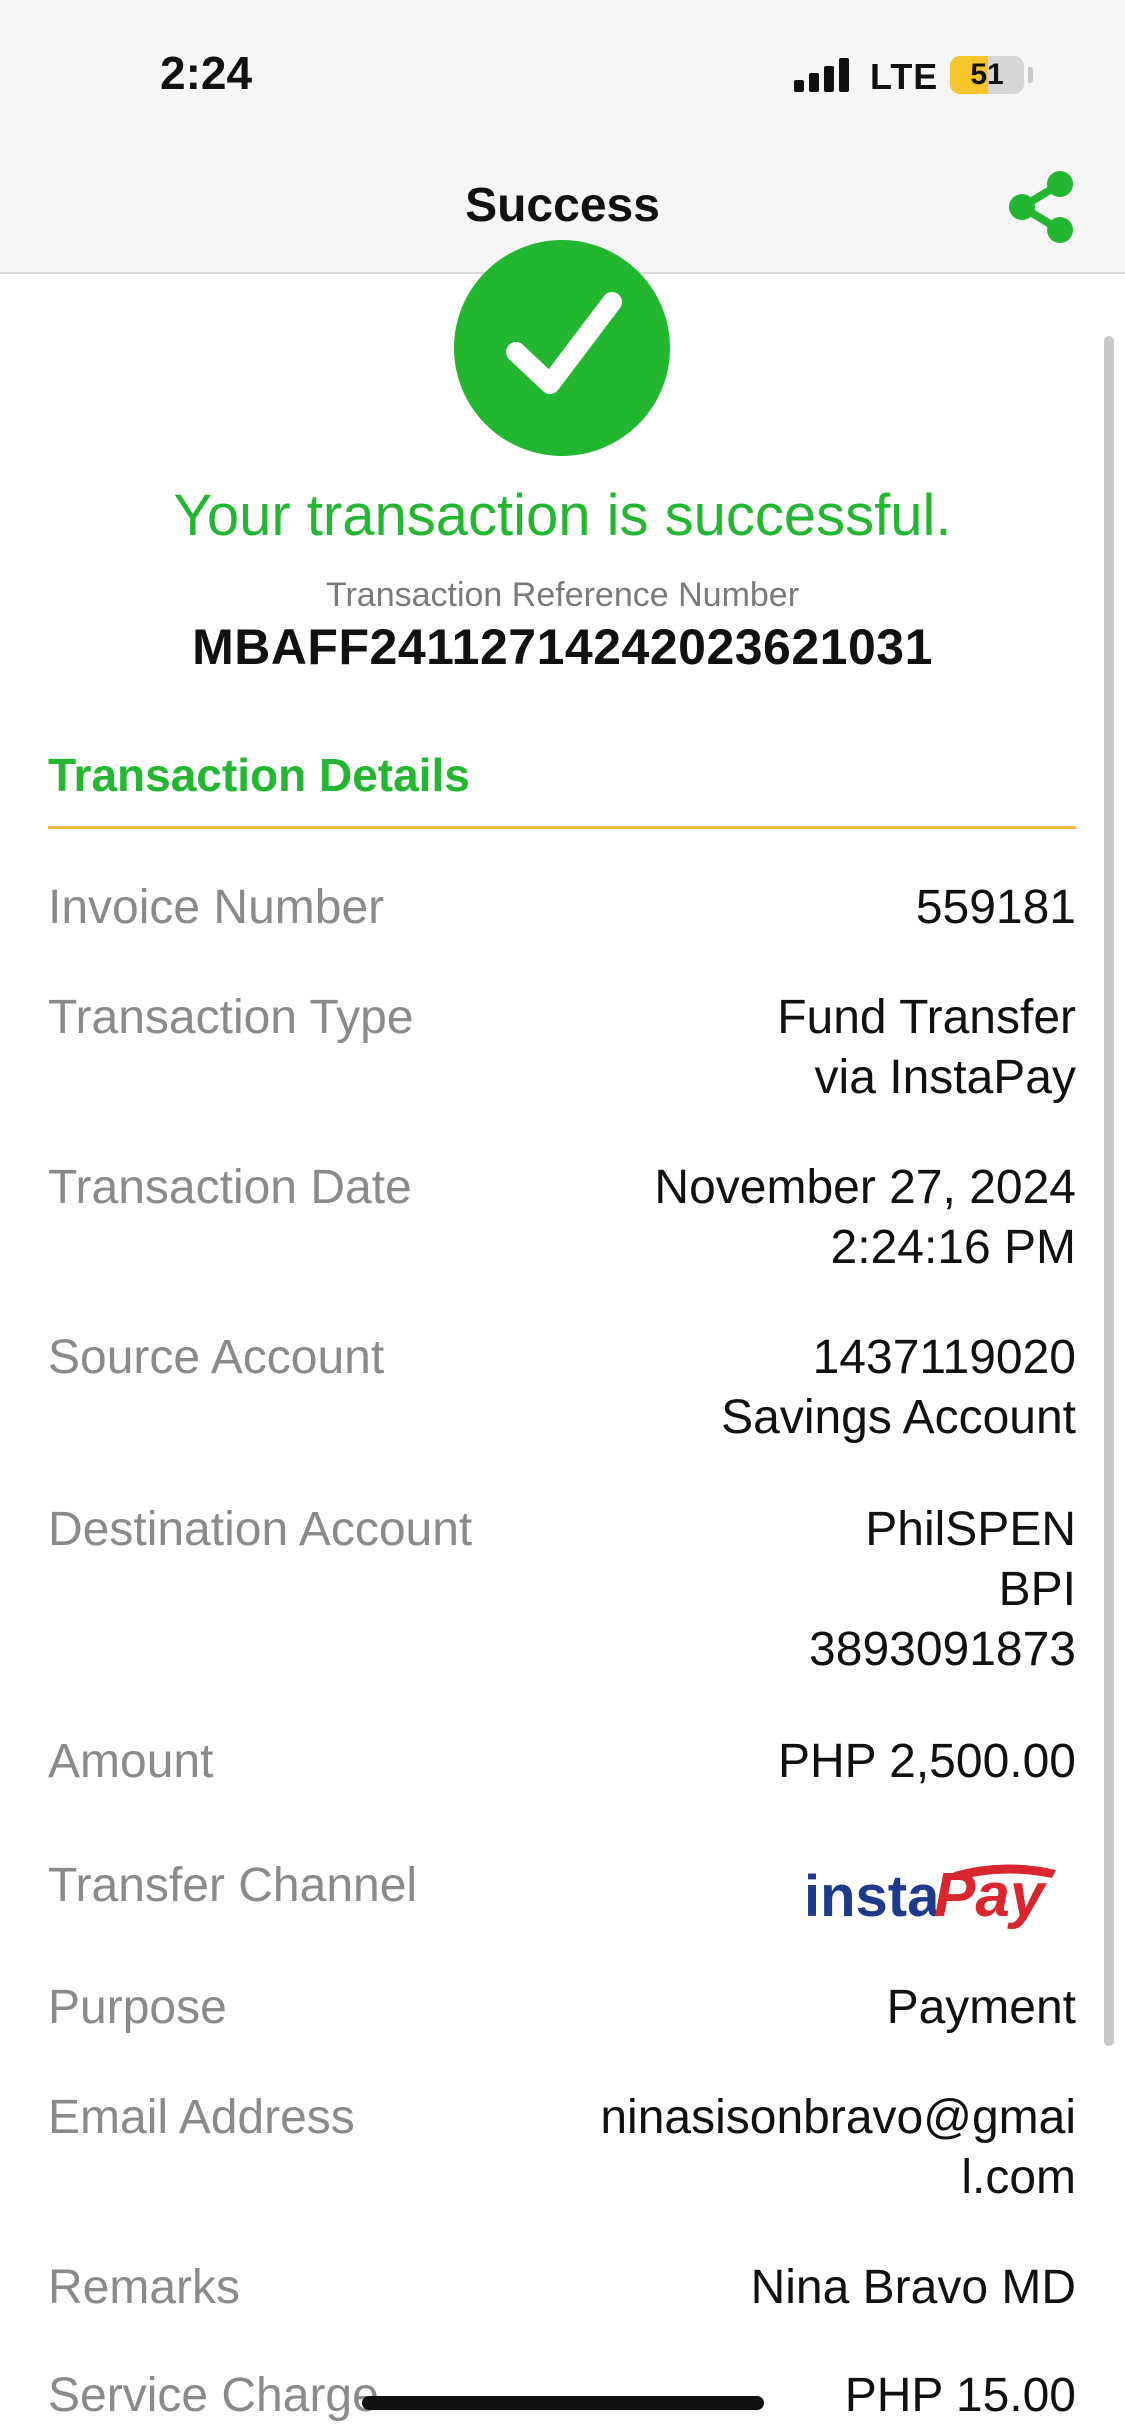 The width and height of the screenshot is (1125, 2436). Describe the element at coordinates (563, 2403) in the screenshot. I see `home-indicator` at that location.